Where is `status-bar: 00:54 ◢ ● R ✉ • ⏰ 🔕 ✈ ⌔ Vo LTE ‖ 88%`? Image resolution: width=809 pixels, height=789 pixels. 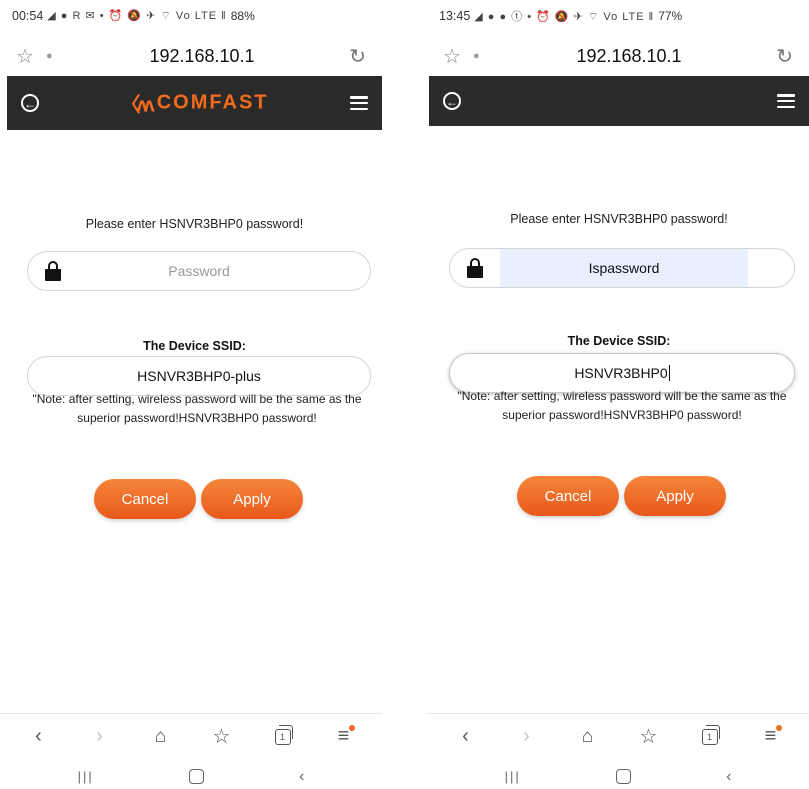
status-bar: 00:54 ◢ ● R ✉ • ⏰ 🔕 ✈ ⌔ Vo LTE ‖ 88% is located at coordinates (191, 16).